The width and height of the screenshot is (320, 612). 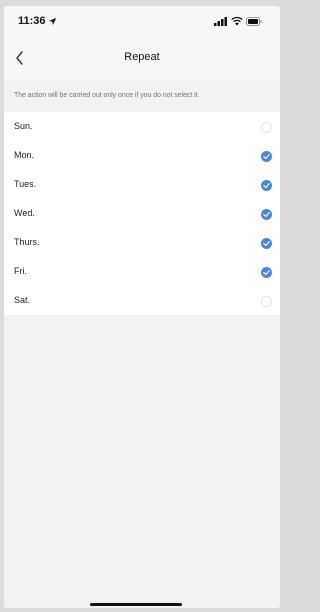 I want to click on day-label: Fri., so click(x=20, y=271).